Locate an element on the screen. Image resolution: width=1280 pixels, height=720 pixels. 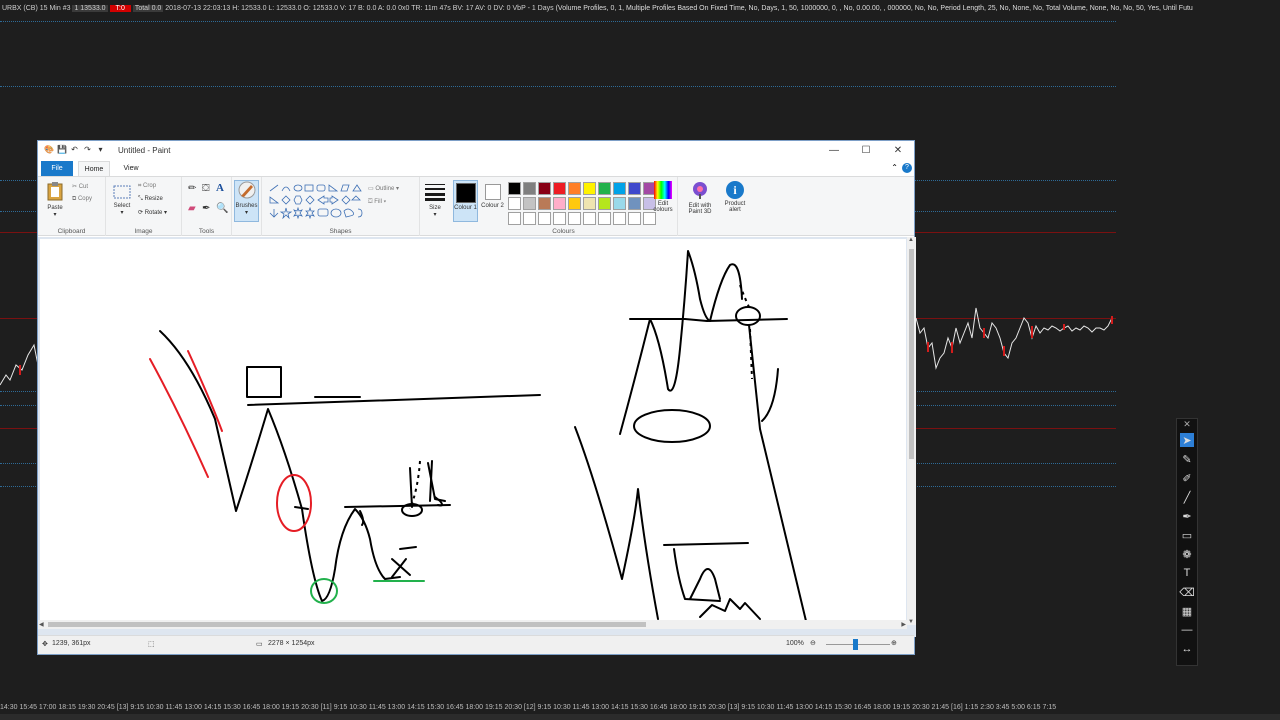
zoom-slider-thumb is located at coordinates (855, 644).